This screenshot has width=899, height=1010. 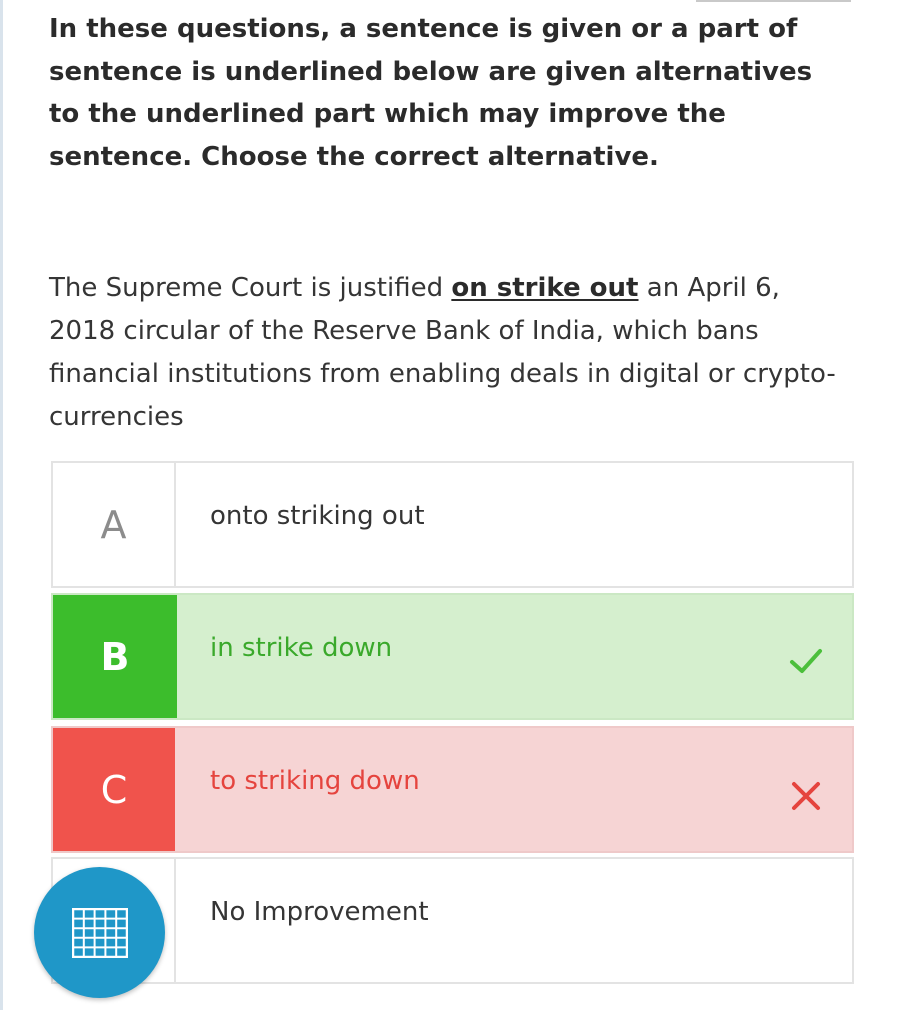 What do you see at coordinates (452, 656) in the screenshot?
I see `option-b: B in strike down` at bounding box center [452, 656].